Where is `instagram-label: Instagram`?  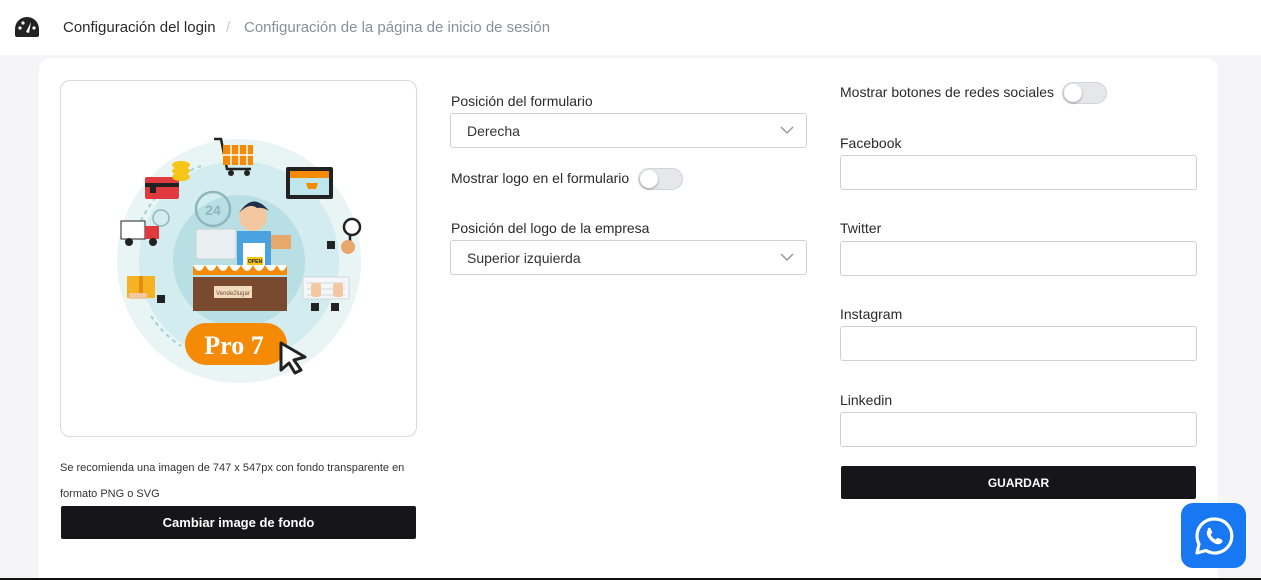 instagram-label: Instagram is located at coordinates (871, 314).